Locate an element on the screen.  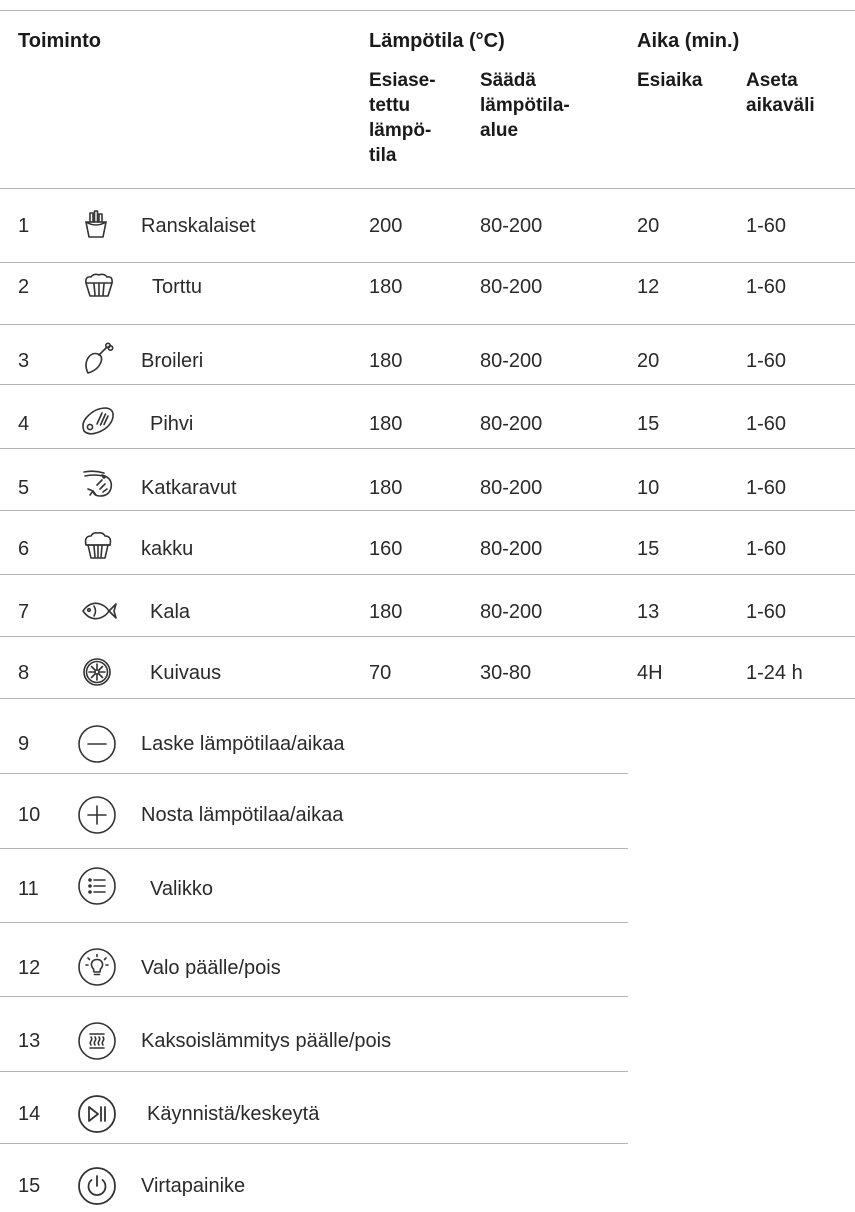
minus-circle-icon is located at coordinates (97, 744).